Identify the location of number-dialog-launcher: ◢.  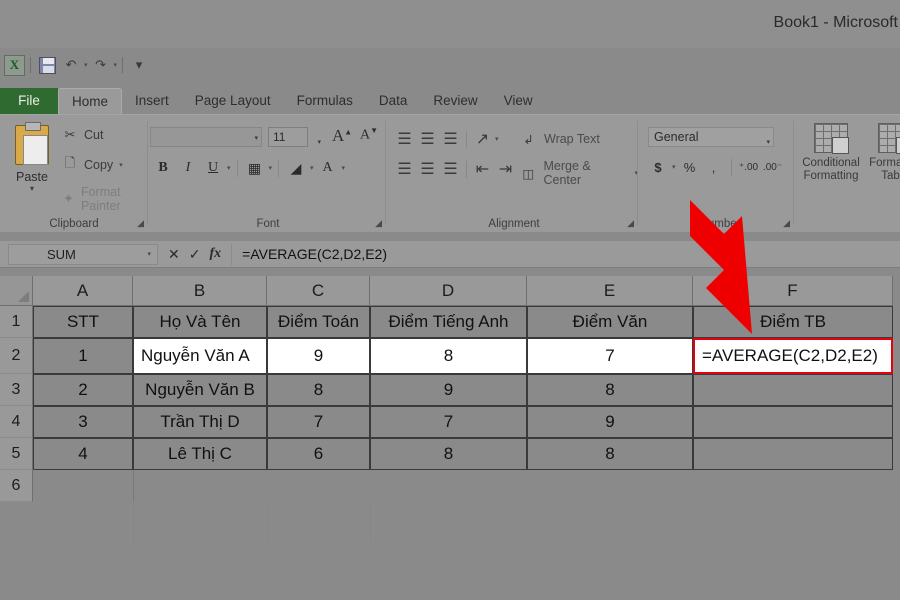
(786, 223).